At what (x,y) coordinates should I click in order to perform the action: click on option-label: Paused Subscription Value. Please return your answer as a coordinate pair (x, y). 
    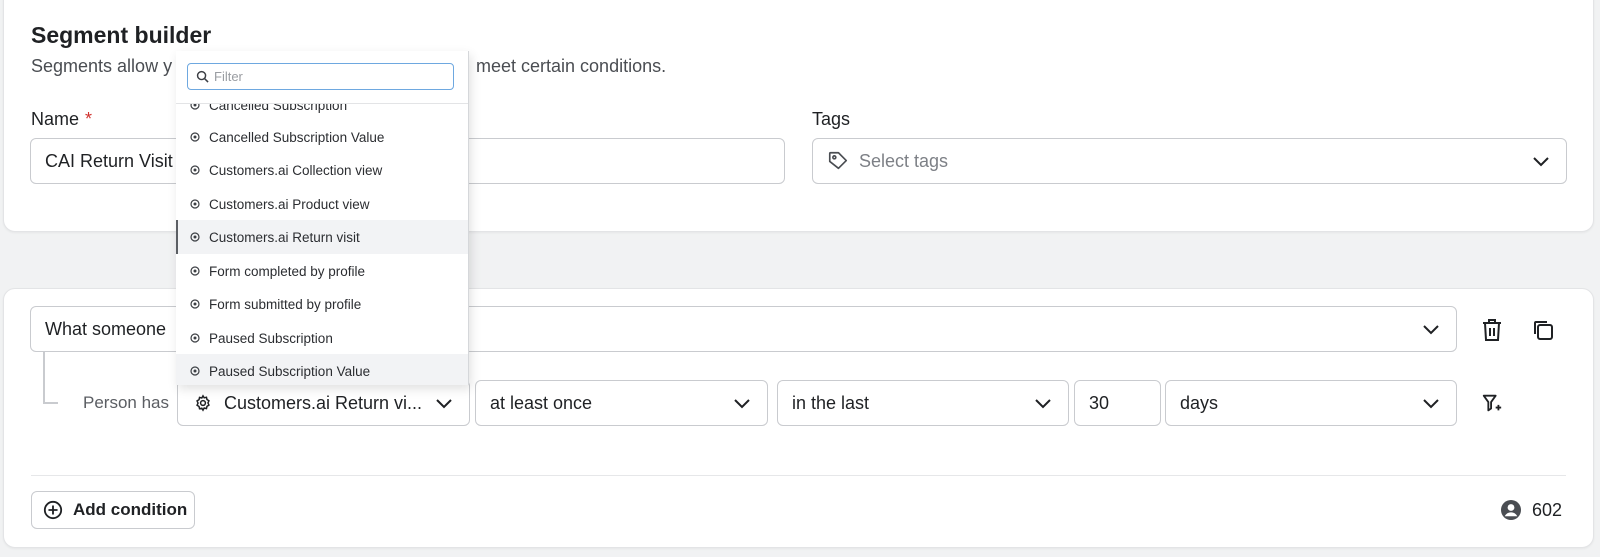
    Looking at the image, I should click on (290, 371).